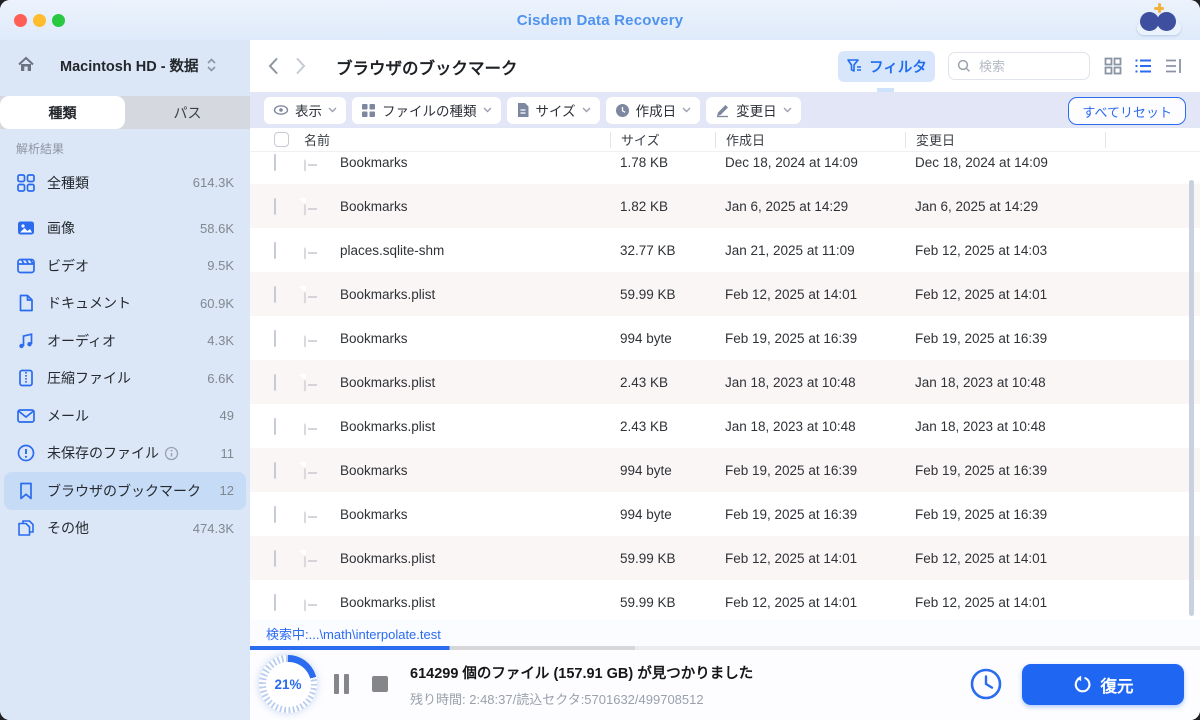 This screenshot has height=720, width=1200. I want to click on sidebar-item-label: ブラウザのブックマーク, so click(124, 490).